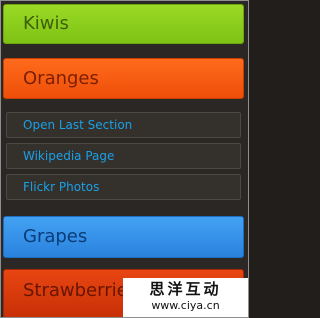 Image resolution: width=320 pixels, height=318 pixels. What do you see at coordinates (61, 78) in the screenshot?
I see `section-label: Oranges` at bounding box center [61, 78].